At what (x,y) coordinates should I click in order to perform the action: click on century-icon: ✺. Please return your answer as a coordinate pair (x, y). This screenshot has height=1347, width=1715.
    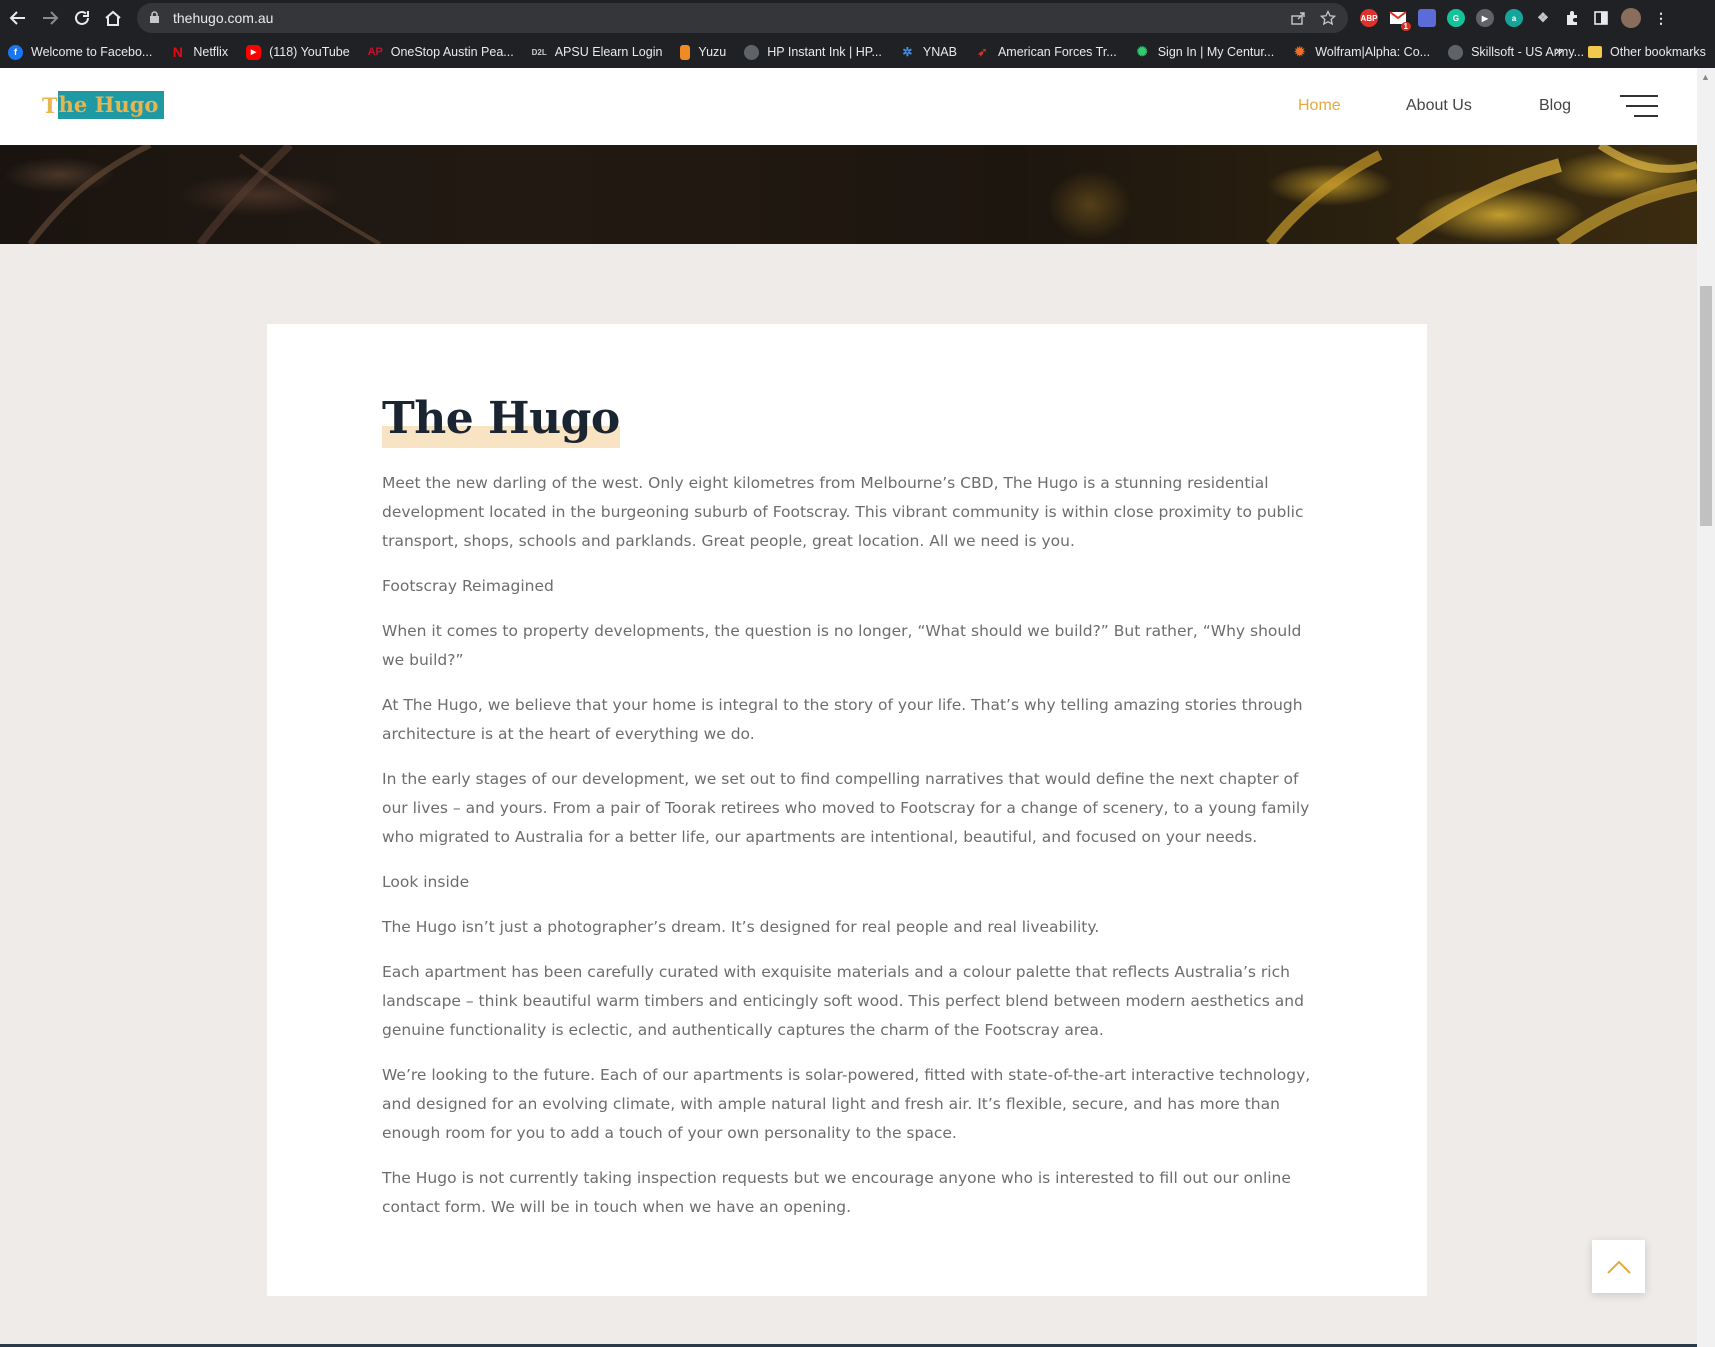
    Looking at the image, I should click on (1142, 51).